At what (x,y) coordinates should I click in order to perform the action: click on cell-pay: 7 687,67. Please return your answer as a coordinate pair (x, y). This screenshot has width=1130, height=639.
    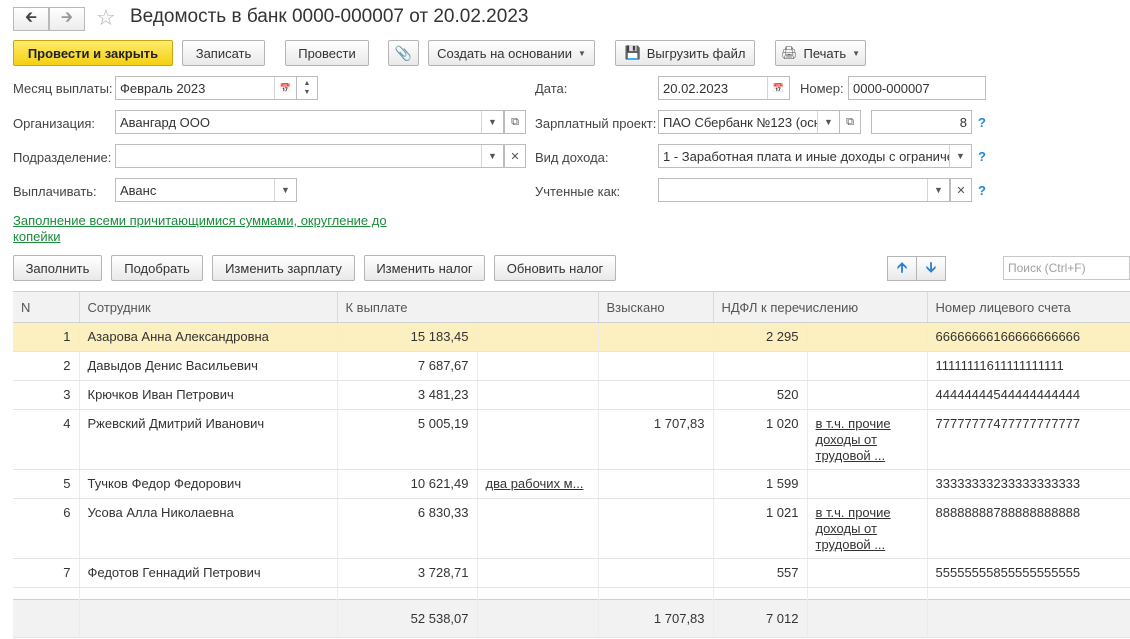
    Looking at the image, I should click on (407, 366).